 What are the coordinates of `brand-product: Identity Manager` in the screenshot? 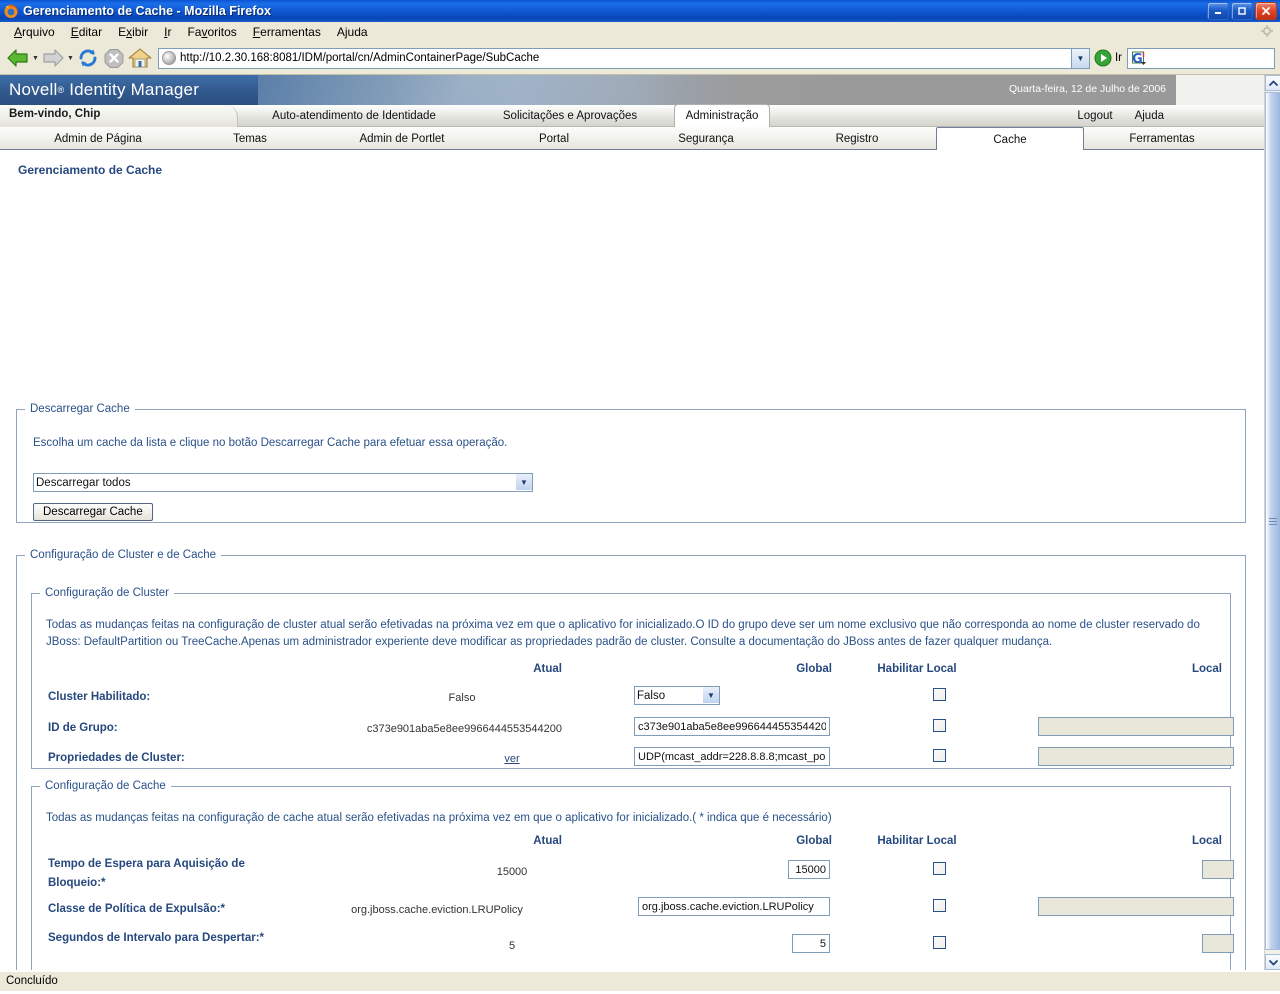 It's located at (134, 89).